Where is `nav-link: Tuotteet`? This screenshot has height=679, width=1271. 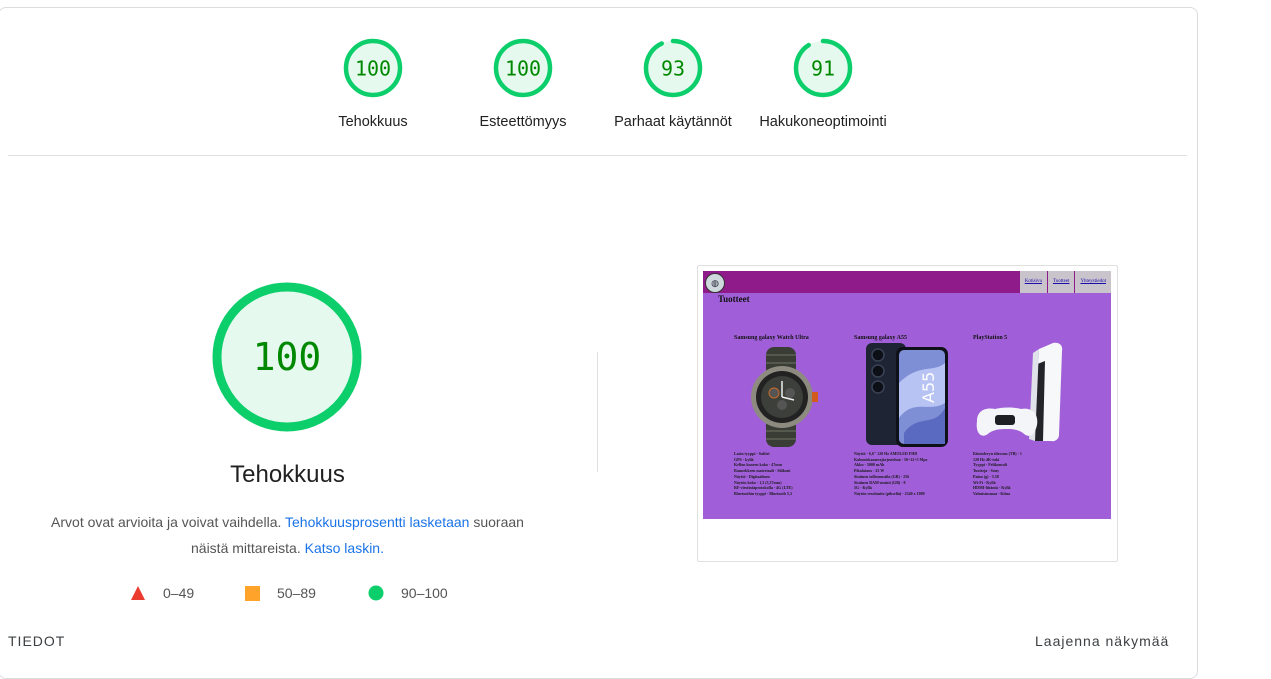
nav-link: Tuotteet is located at coordinates (1060, 282).